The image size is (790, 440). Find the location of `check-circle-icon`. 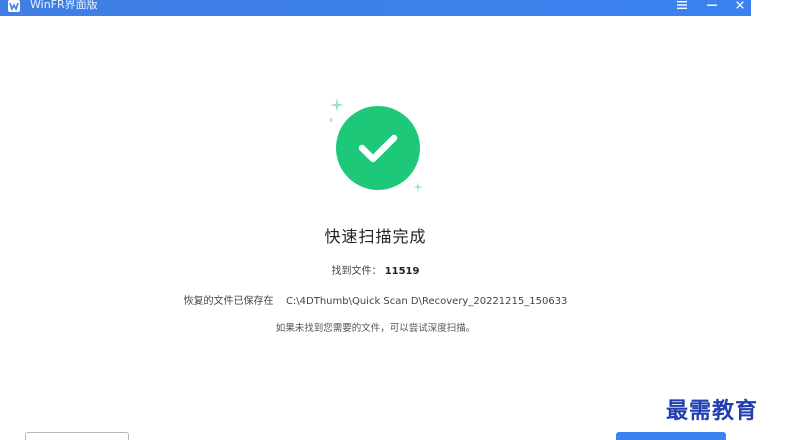

check-circle-icon is located at coordinates (378, 148).